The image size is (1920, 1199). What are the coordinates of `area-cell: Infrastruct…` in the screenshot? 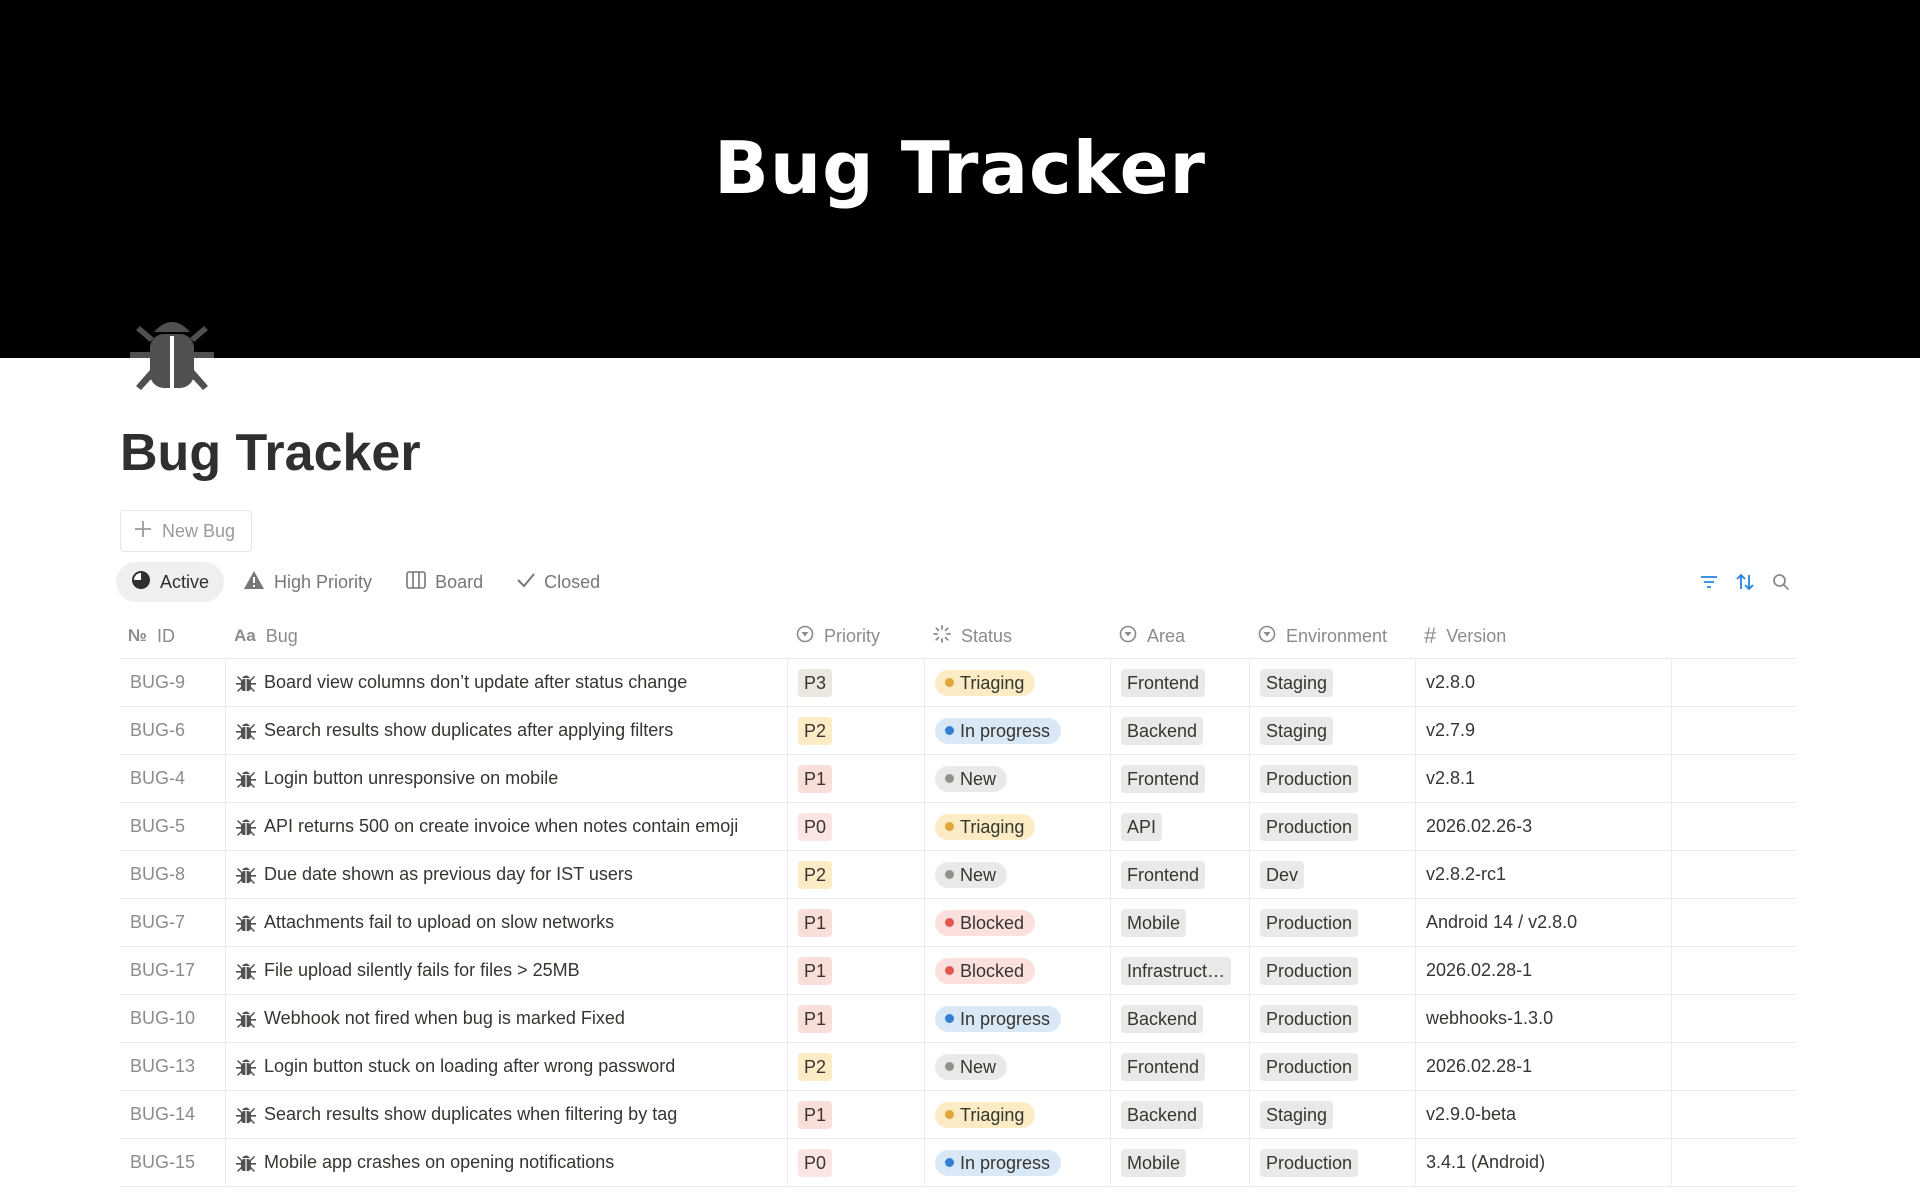 It's located at (1180, 970).